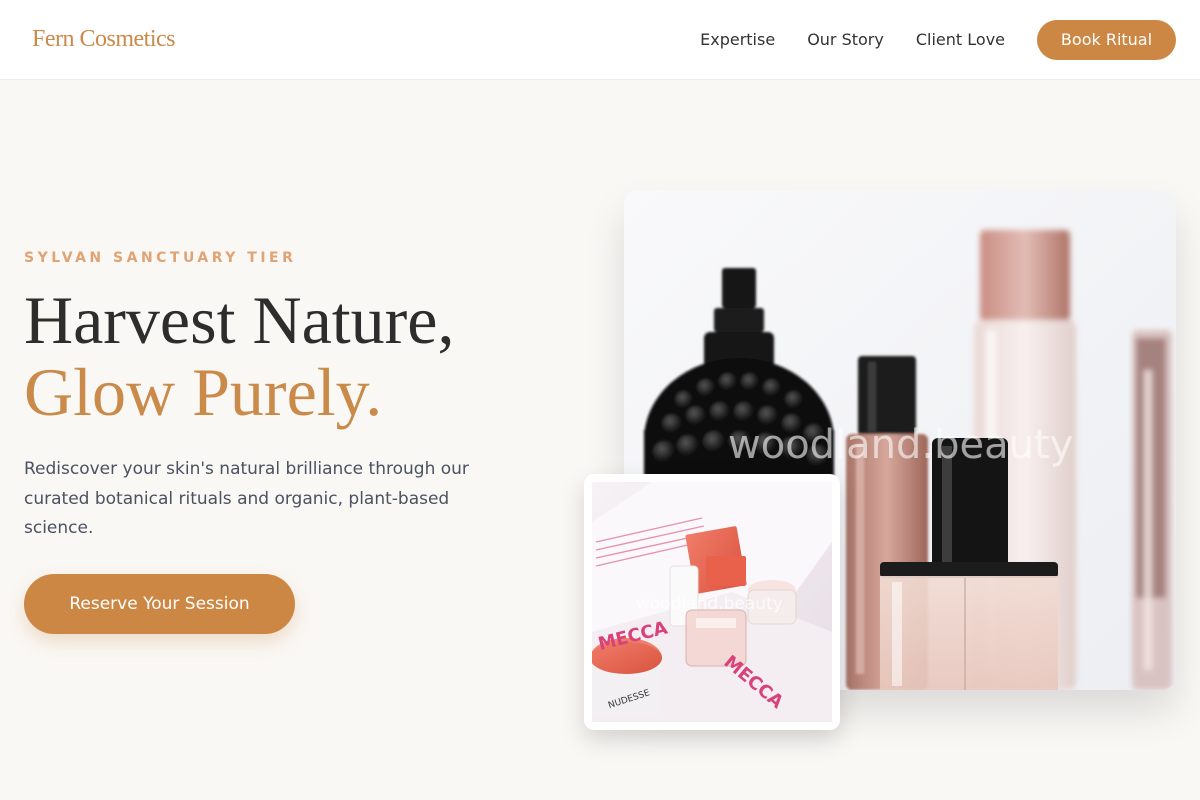 This screenshot has width=1200, height=800. What do you see at coordinates (960, 40) in the screenshot?
I see `nav-link-client-love: Client Love` at bounding box center [960, 40].